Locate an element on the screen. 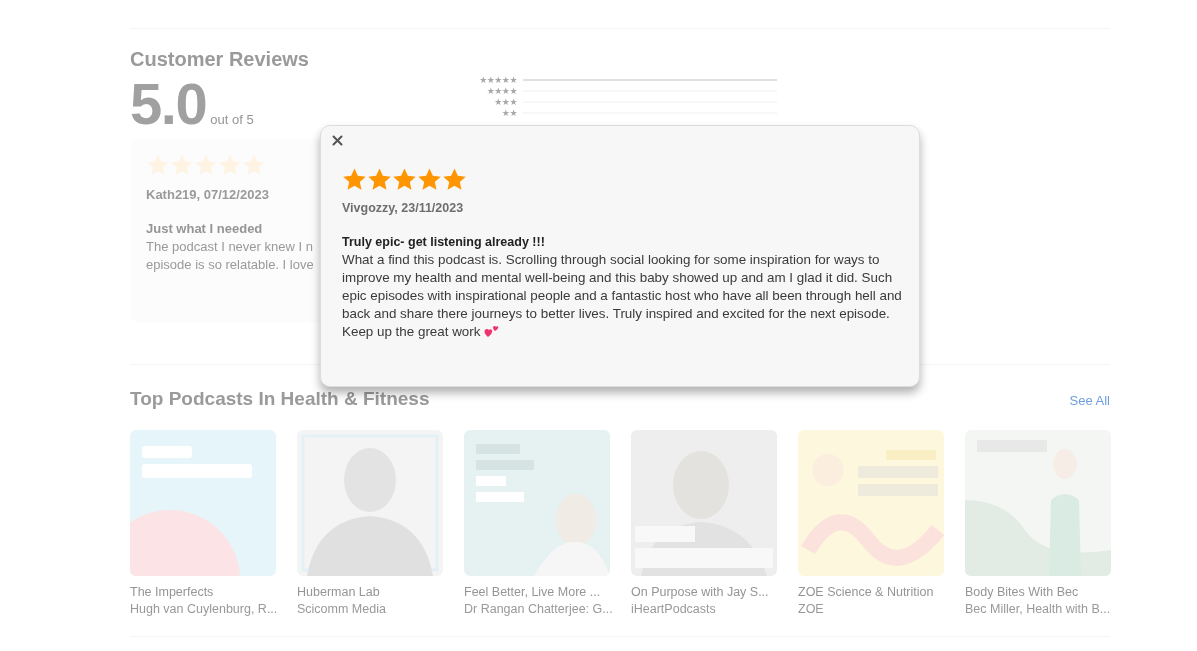 This screenshot has height=651, width=1197. star-label: ★★★★ is located at coordinates (501, 91).